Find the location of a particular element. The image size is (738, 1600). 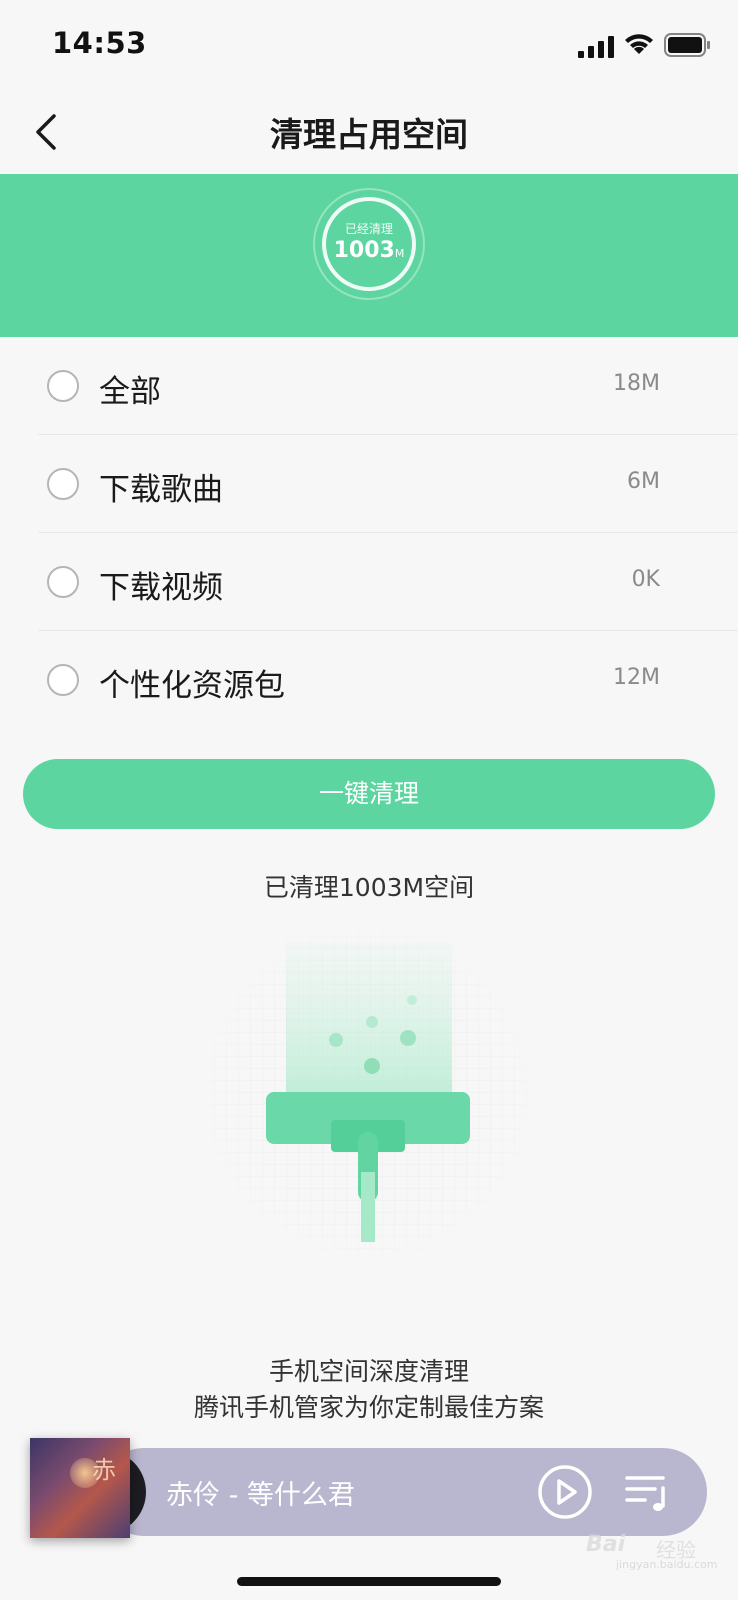

navigation-bar: 清理占用空间 is located at coordinates (369, 132).